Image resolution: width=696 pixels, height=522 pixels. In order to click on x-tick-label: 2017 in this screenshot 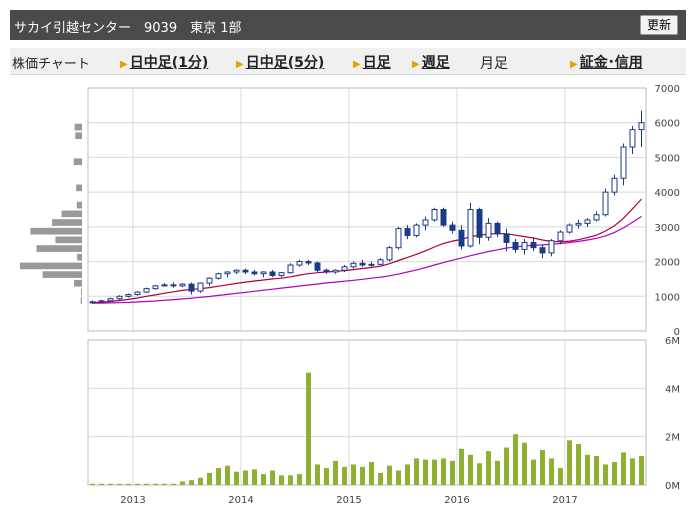, I will do `click(564, 500)`.